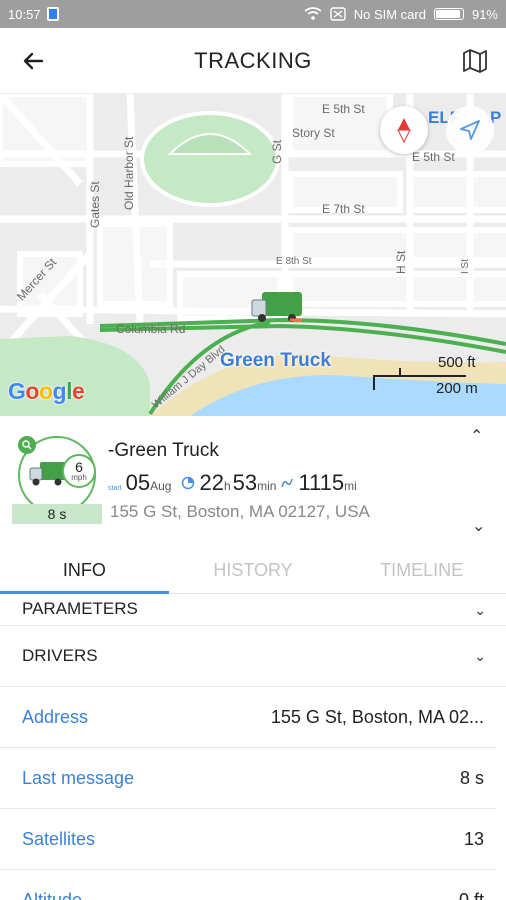 The height and width of the screenshot is (900, 506). I want to click on navigation-arrow-icon, so click(470, 130).